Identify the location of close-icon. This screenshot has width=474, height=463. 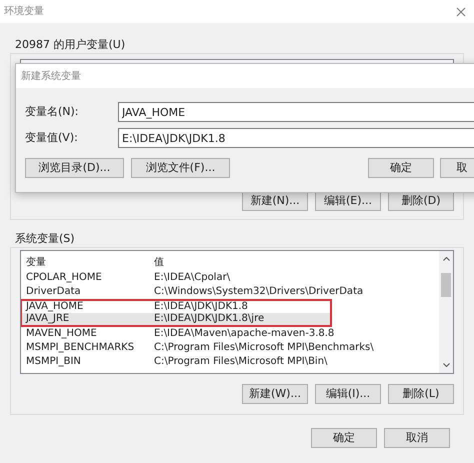
(461, 11).